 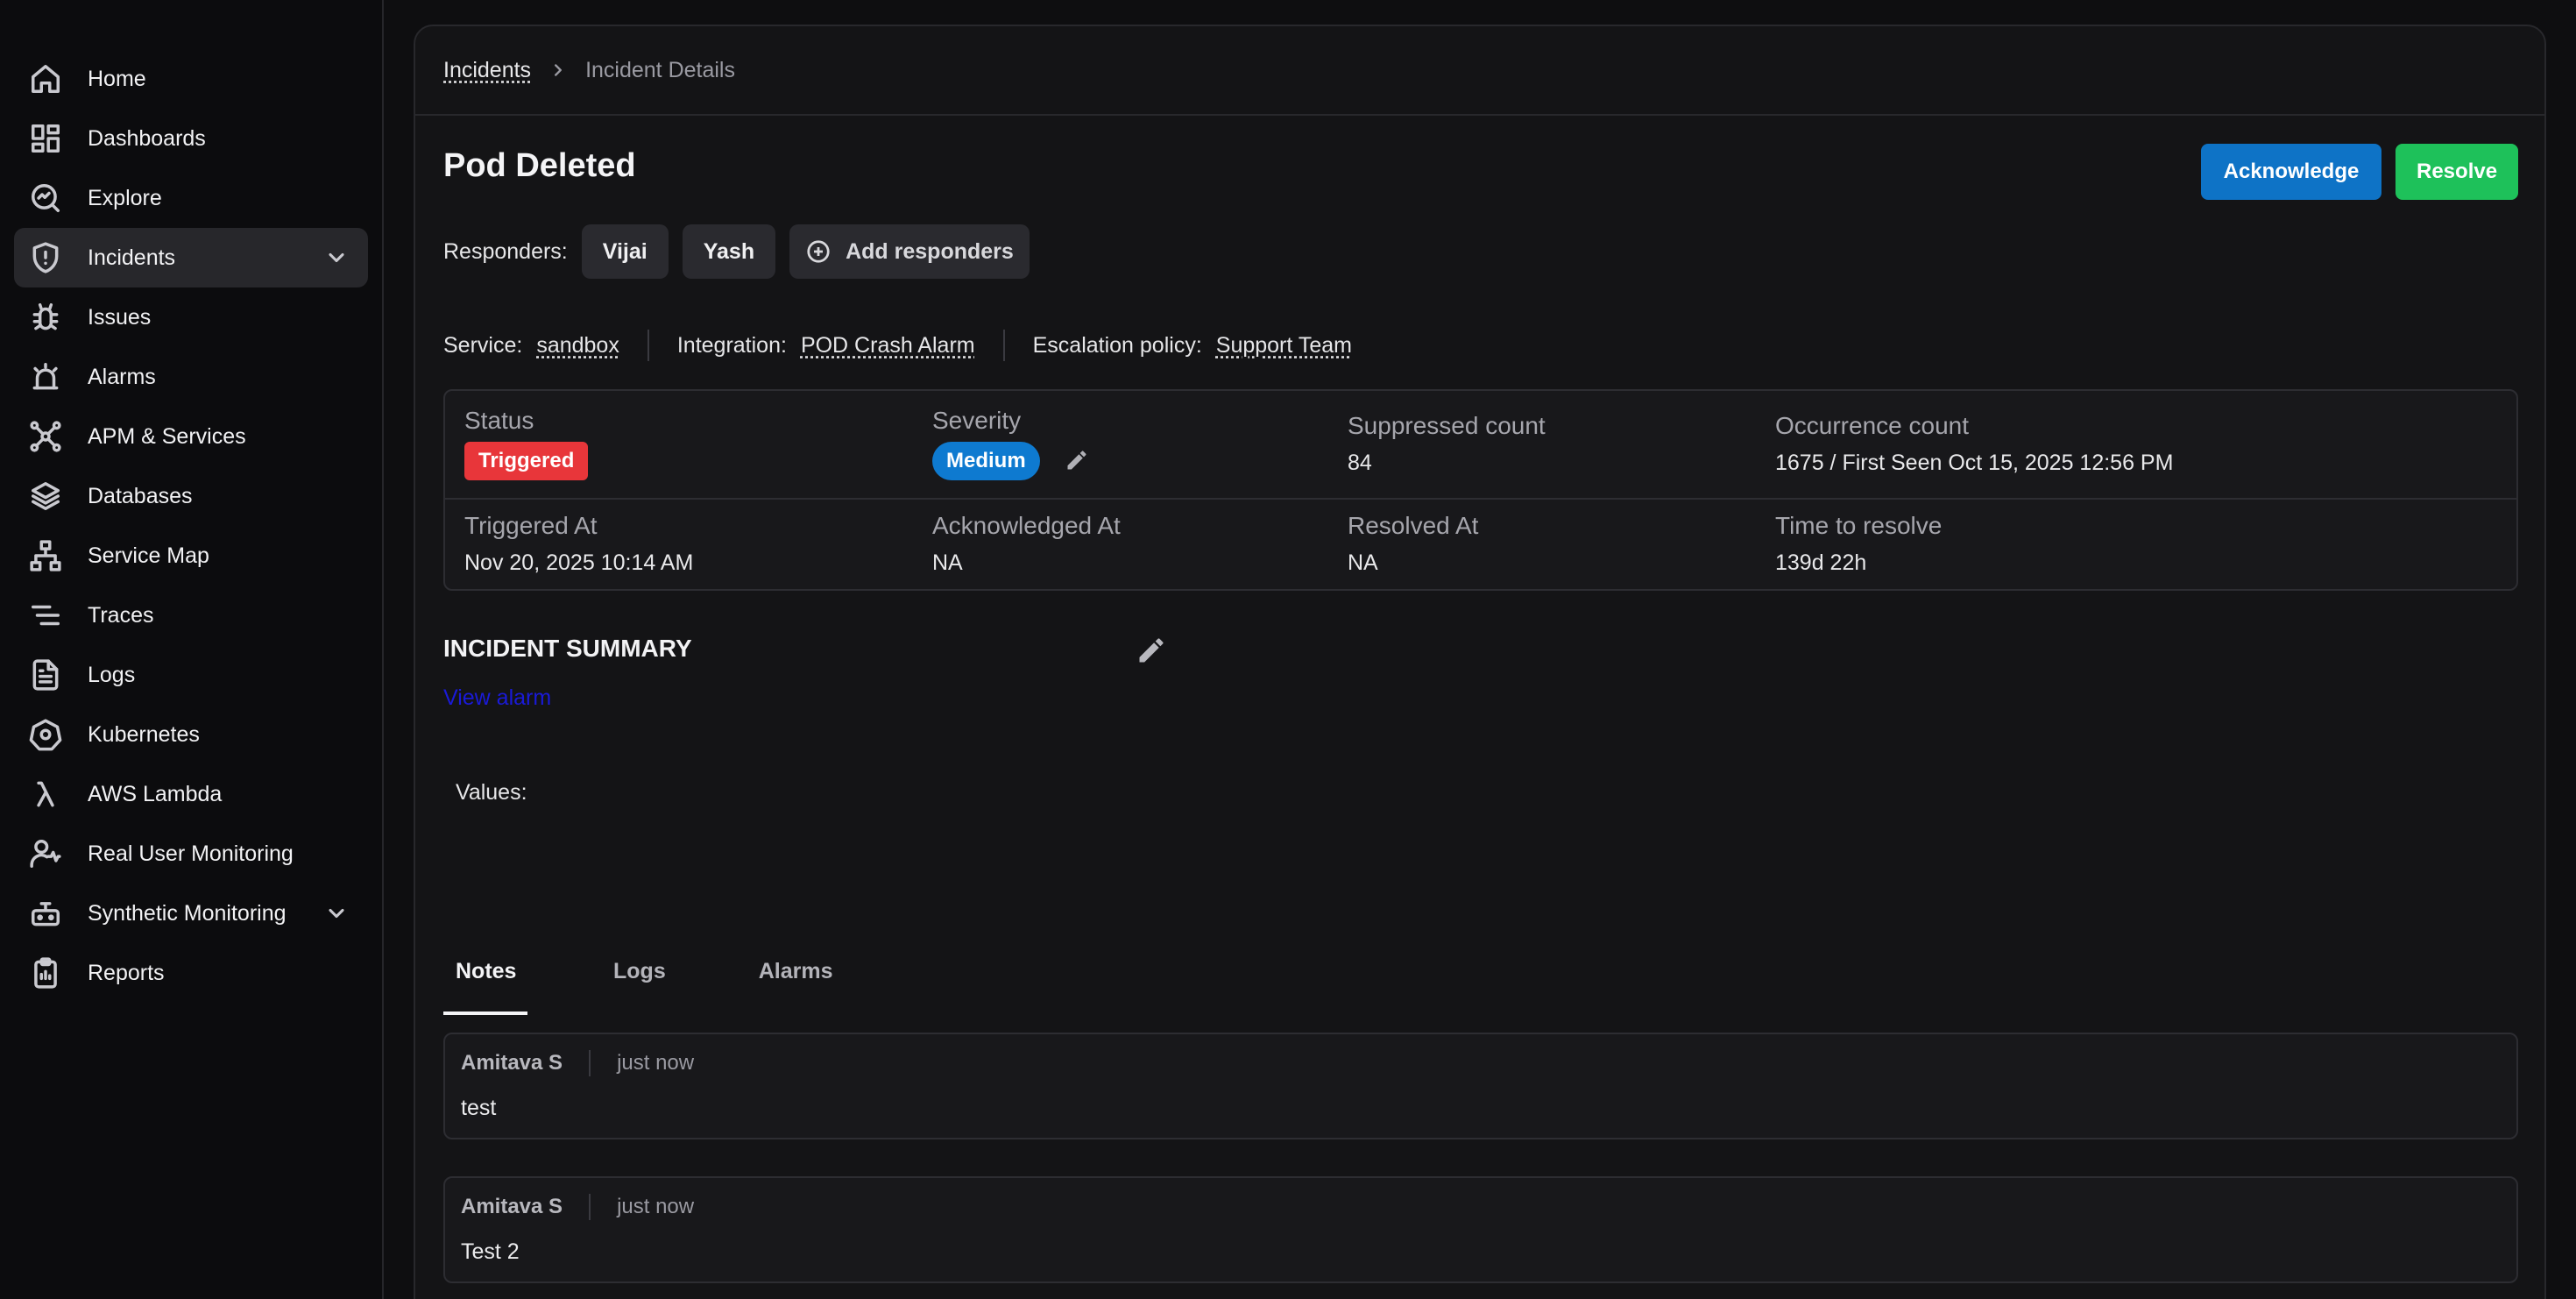 What do you see at coordinates (577, 345) in the screenshot?
I see `service-link: sandbox` at bounding box center [577, 345].